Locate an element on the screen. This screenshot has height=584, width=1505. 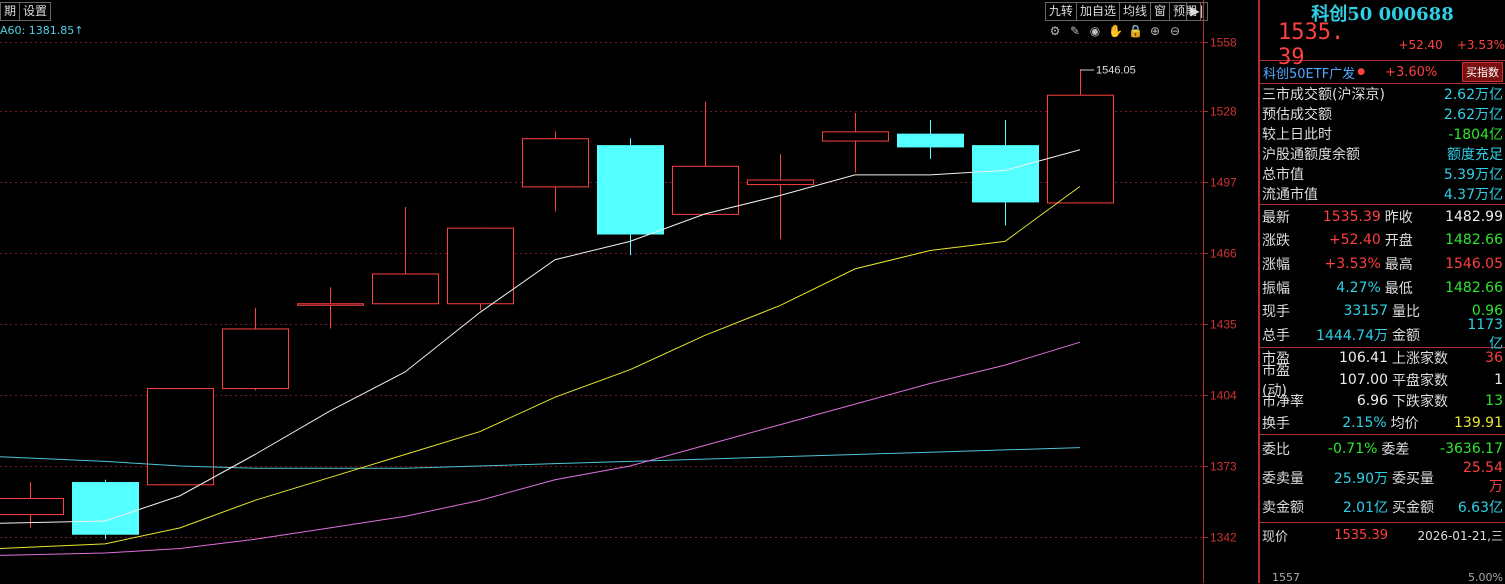
stat-row: 三市成交额(沪深京) 2.62万亿 is located at coordinates (1382, 94).